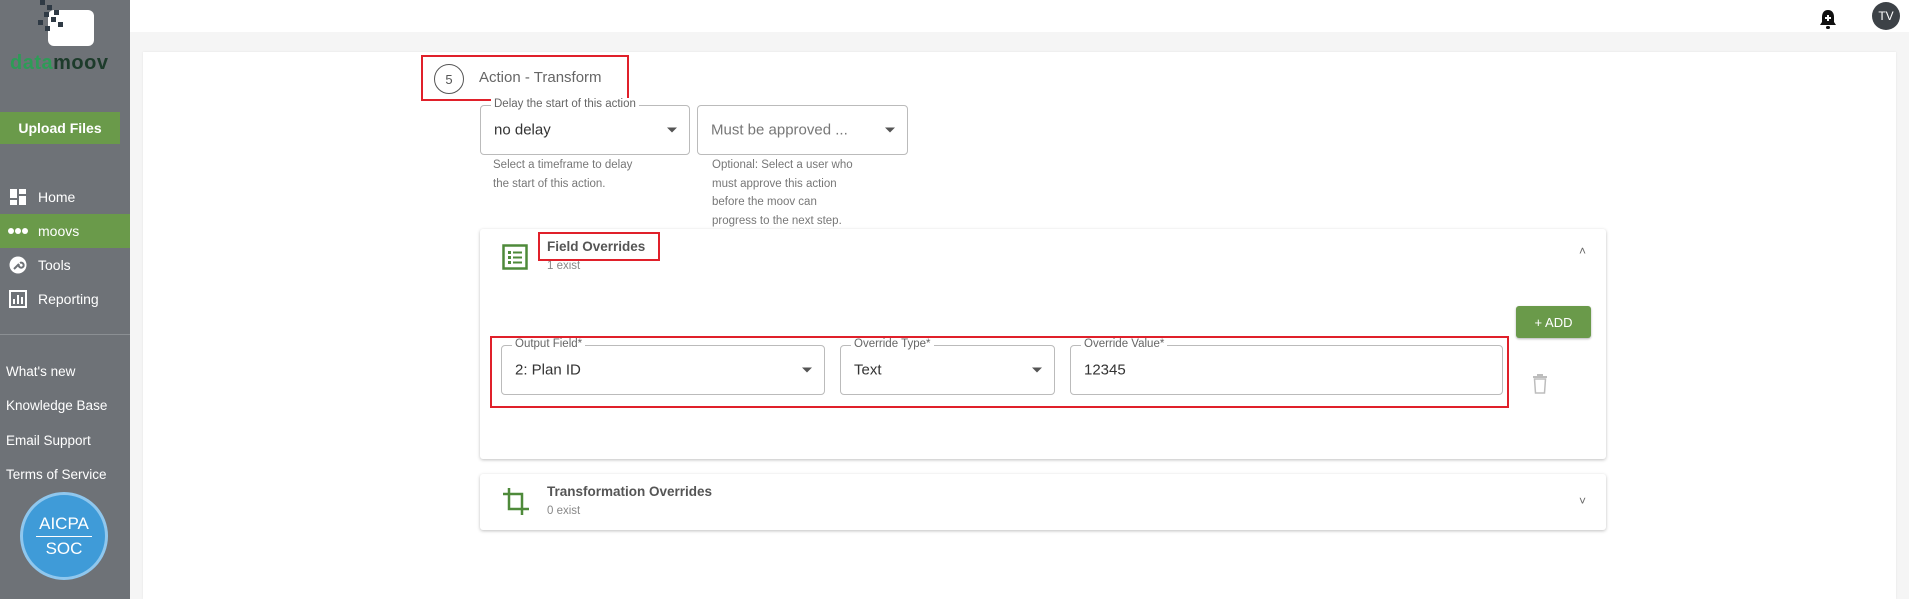 This screenshot has width=1909, height=599. Describe the element at coordinates (947, 366) in the screenshot. I see `override-type-select: Override Type* Text` at that location.